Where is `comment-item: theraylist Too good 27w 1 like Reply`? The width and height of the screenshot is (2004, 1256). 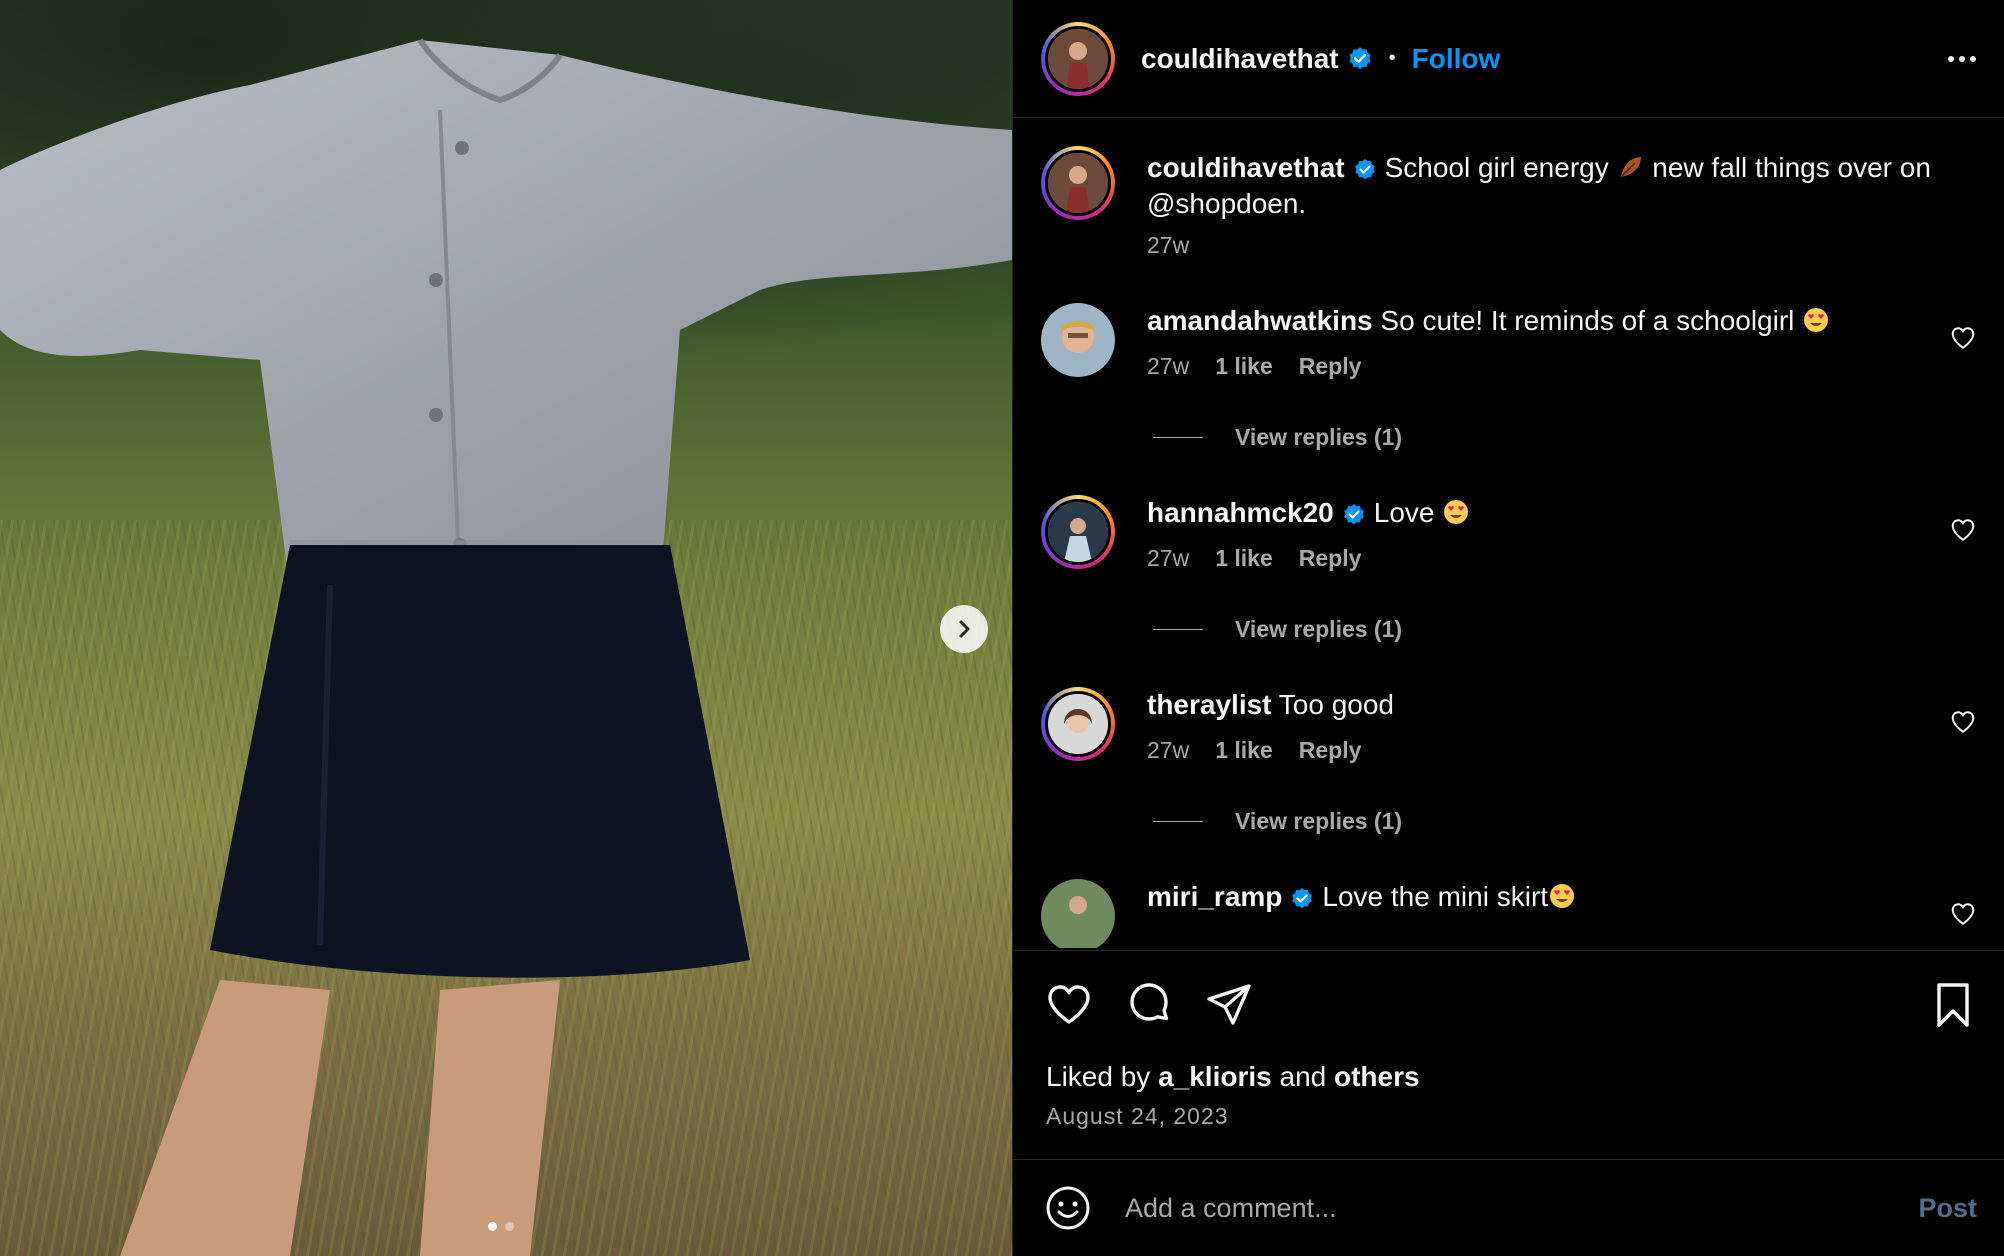
comment-item: theraylist Too good 27w 1 like Reply is located at coordinates (1508, 725).